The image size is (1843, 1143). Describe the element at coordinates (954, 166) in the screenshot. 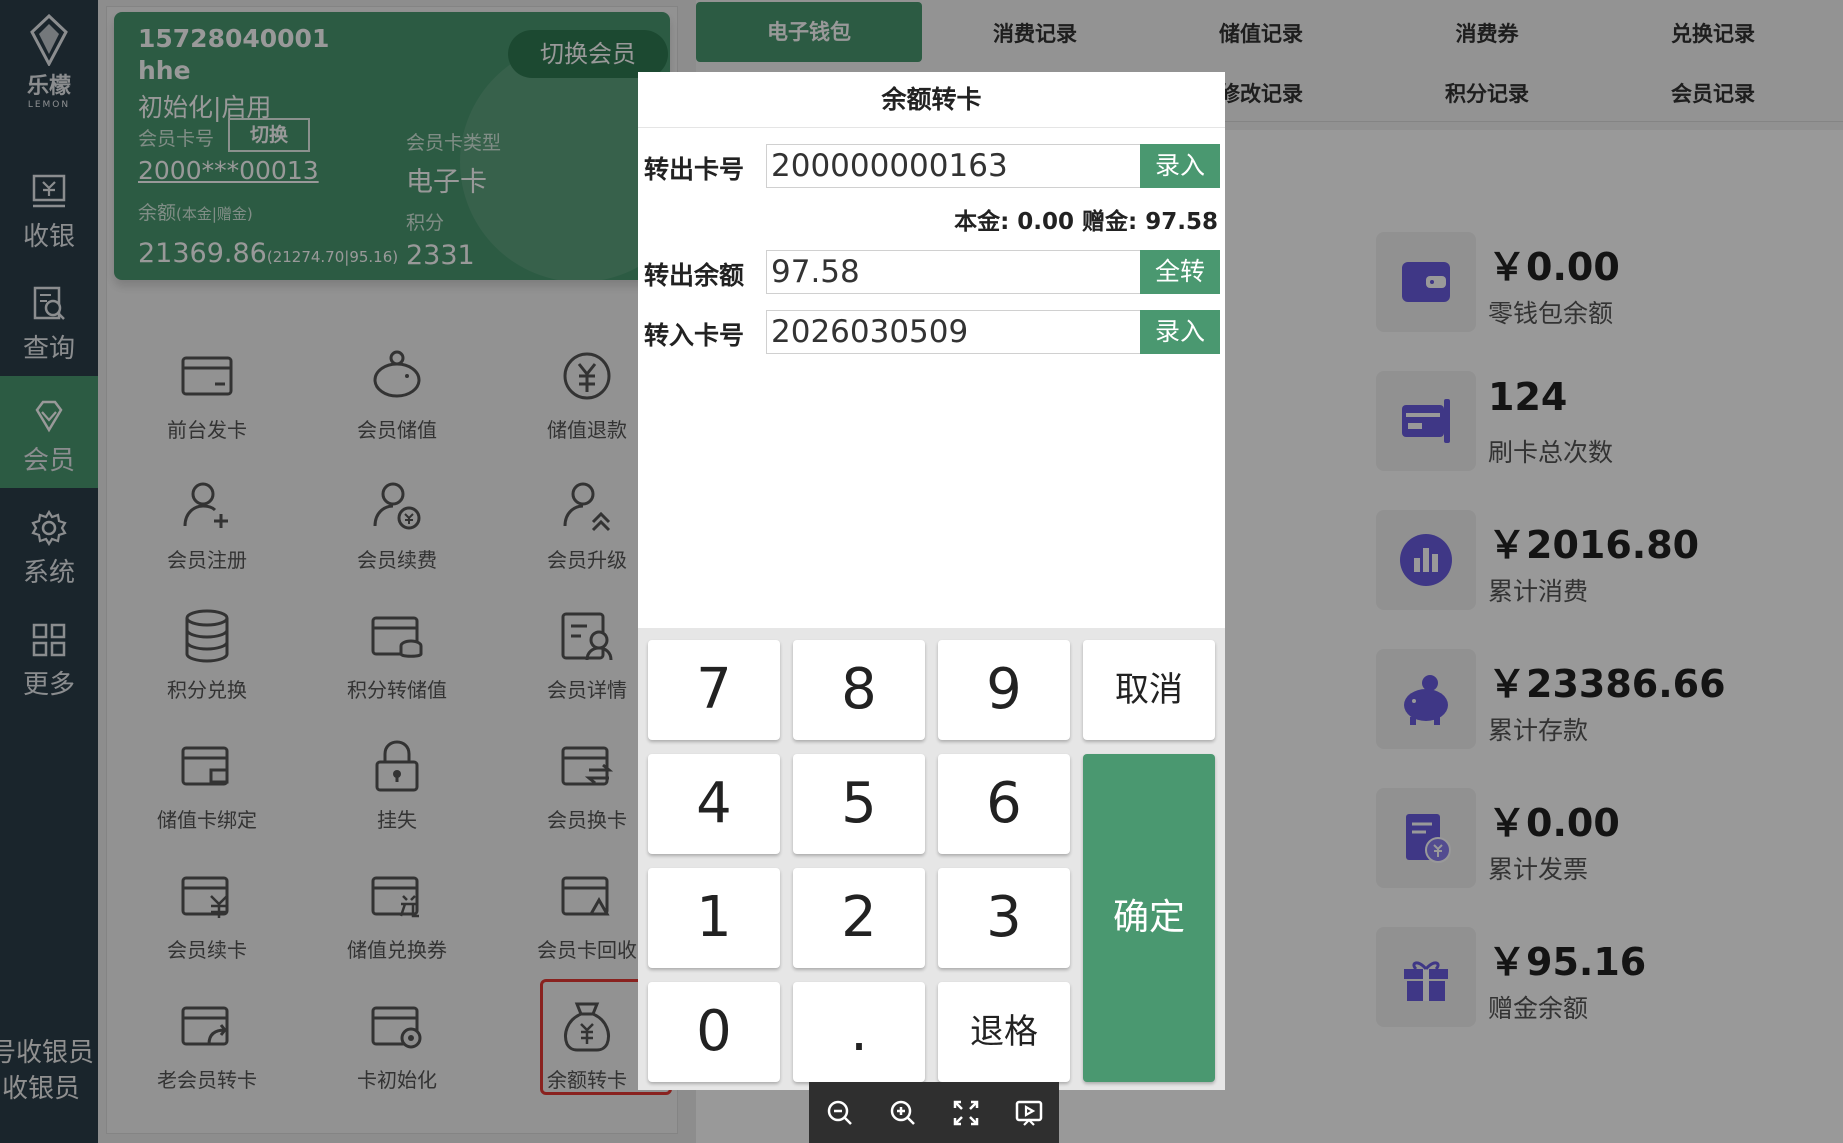

I see `out-card-input: 200000000163` at that location.